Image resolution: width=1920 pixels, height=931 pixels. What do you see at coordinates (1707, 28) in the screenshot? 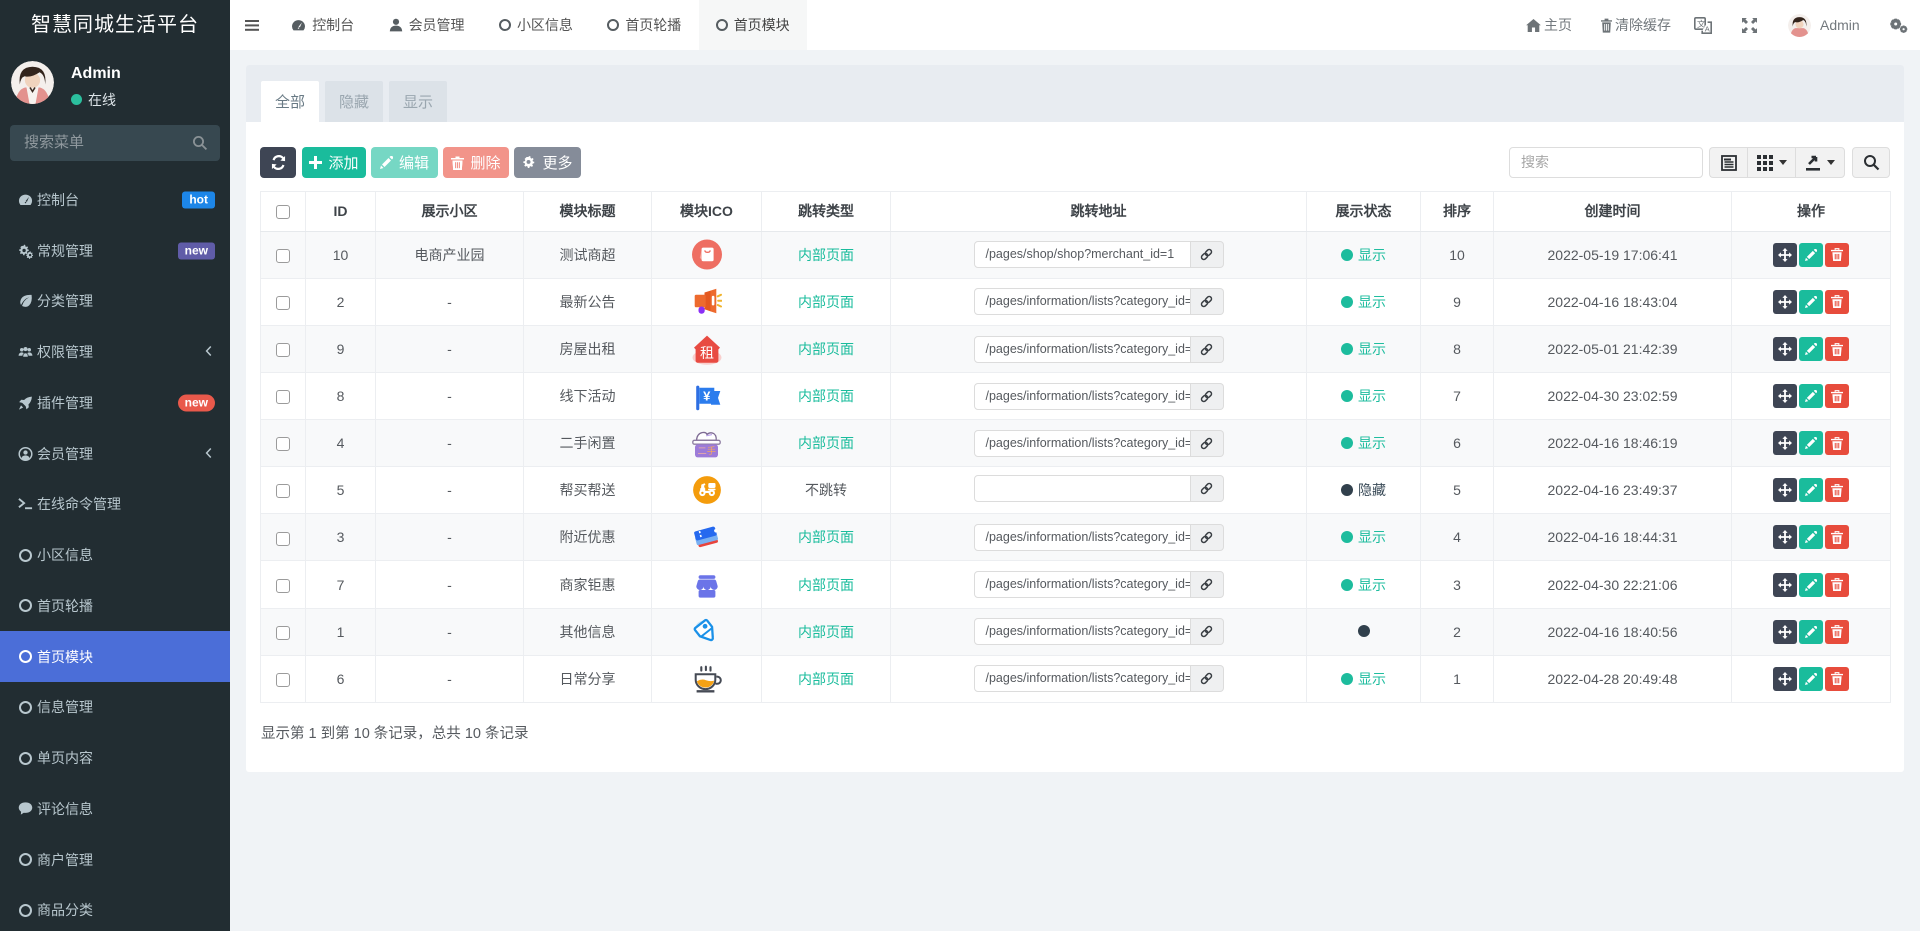
I see `svg-text: A` at bounding box center [1707, 28].